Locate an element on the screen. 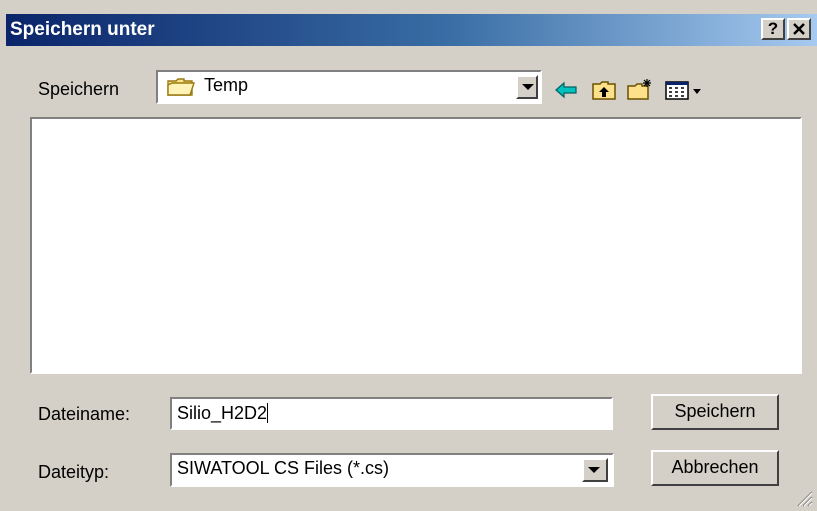 Image resolution: width=817 pixels, height=511 pixels. filename-label: Dateiname: is located at coordinates (84, 414).